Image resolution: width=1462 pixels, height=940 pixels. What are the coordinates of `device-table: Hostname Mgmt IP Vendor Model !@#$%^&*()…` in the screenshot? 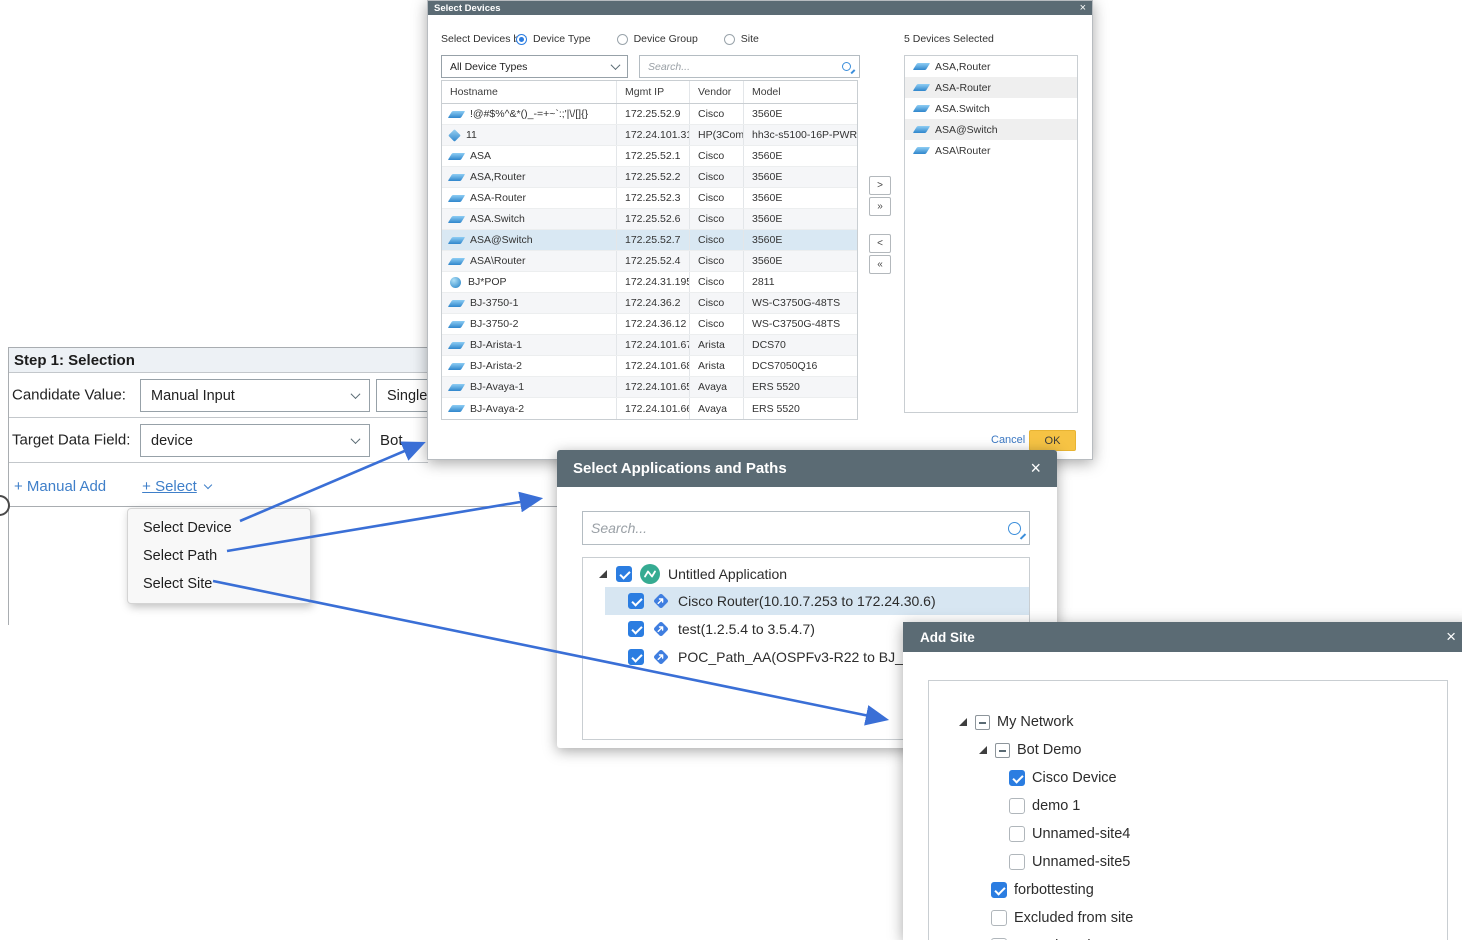 It's located at (649, 250).